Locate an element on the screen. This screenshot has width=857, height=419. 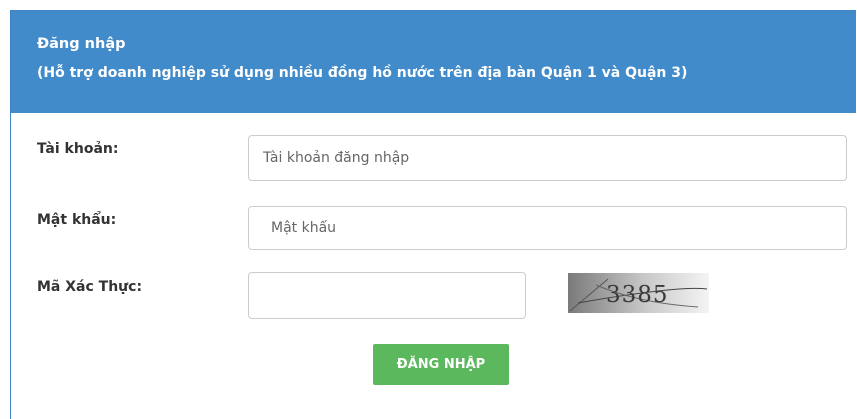
captcha-text: 3385 is located at coordinates (637, 295).